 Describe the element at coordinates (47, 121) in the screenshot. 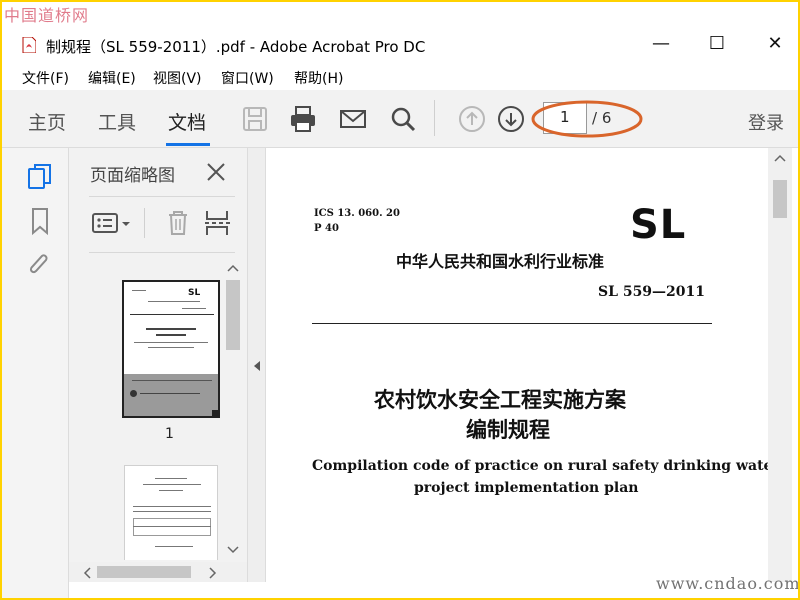

I see `tab-home: 主页` at that location.